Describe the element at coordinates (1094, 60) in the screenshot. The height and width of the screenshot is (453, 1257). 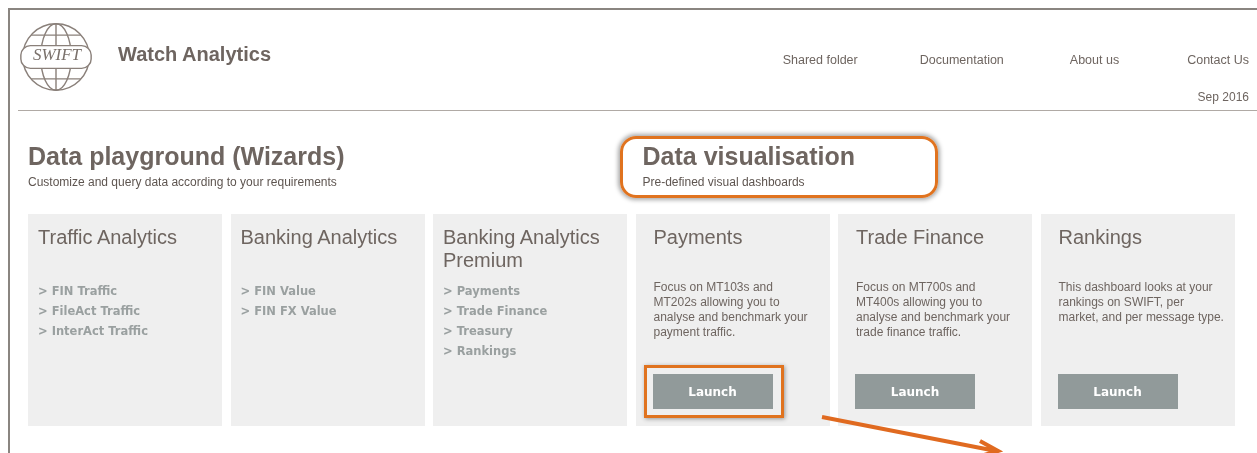
I see `nav-link: About us` at that location.